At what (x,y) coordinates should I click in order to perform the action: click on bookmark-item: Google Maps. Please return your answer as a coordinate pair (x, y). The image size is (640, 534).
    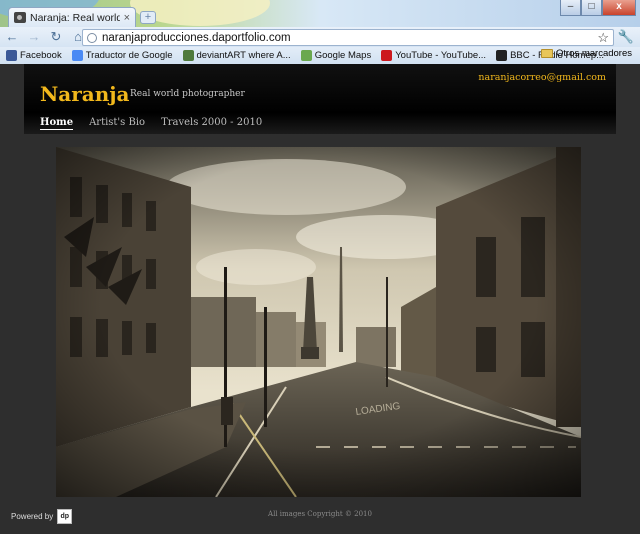
    Looking at the image, I should click on (336, 55).